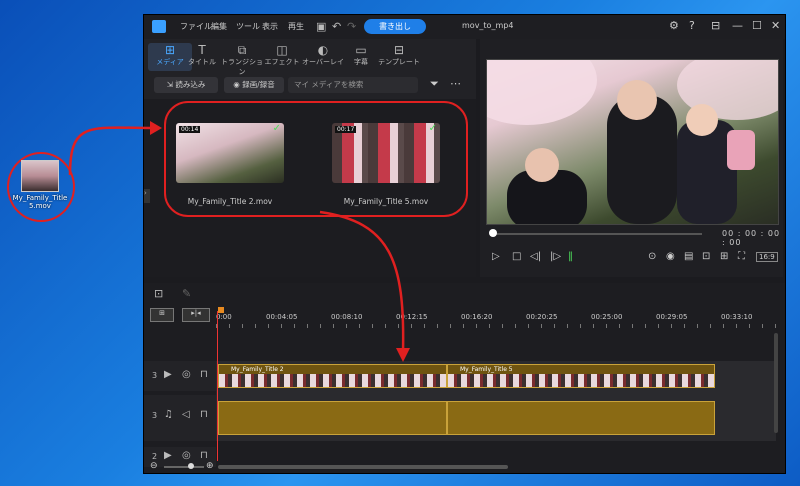 This screenshot has height=486, width=800. I want to click on preview-scrubber, so click(597, 234).